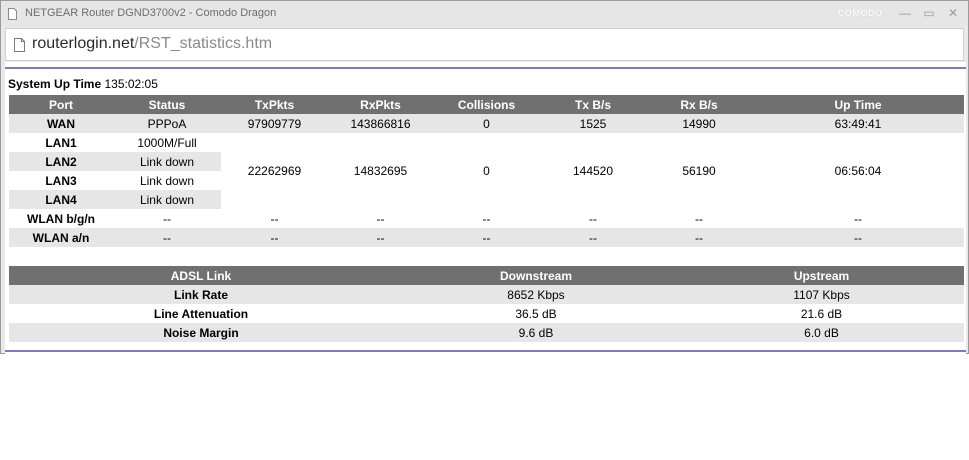 The height and width of the screenshot is (460, 969). What do you see at coordinates (858, 104) in the screenshot?
I see `column-header: Up Time` at bounding box center [858, 104].